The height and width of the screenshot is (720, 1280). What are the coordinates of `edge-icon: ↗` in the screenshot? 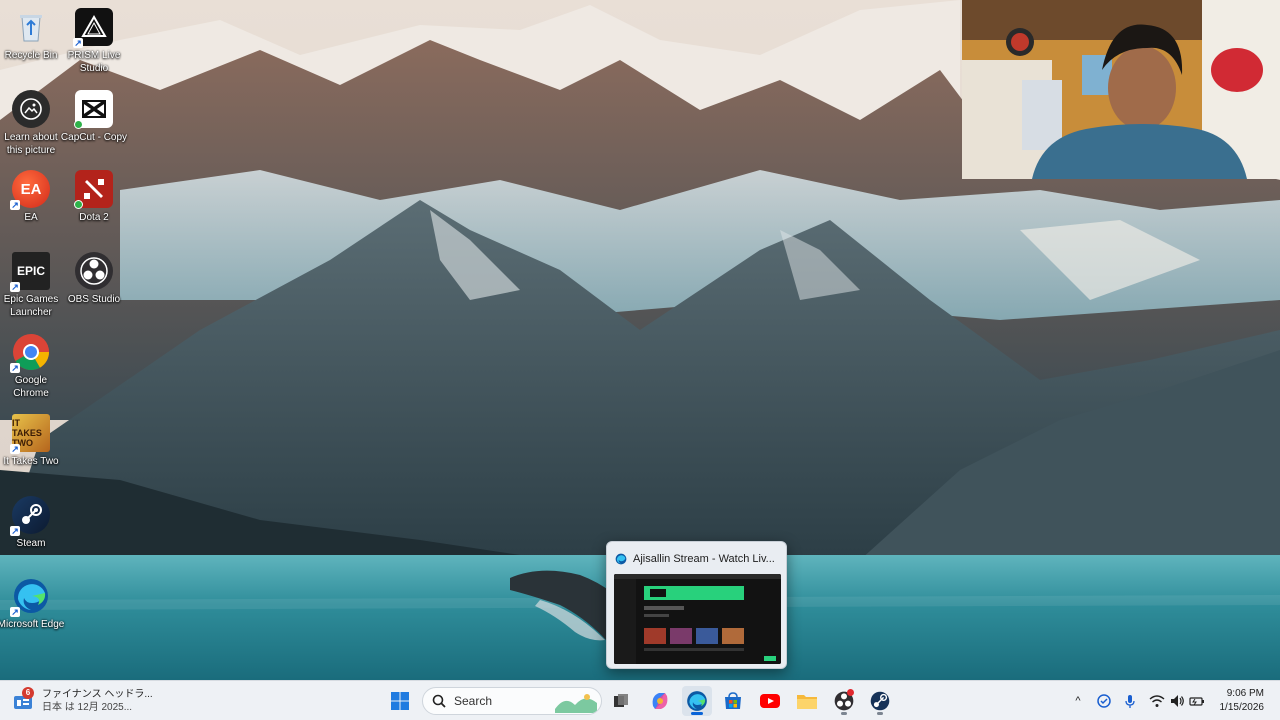 It's located at (30, 597).